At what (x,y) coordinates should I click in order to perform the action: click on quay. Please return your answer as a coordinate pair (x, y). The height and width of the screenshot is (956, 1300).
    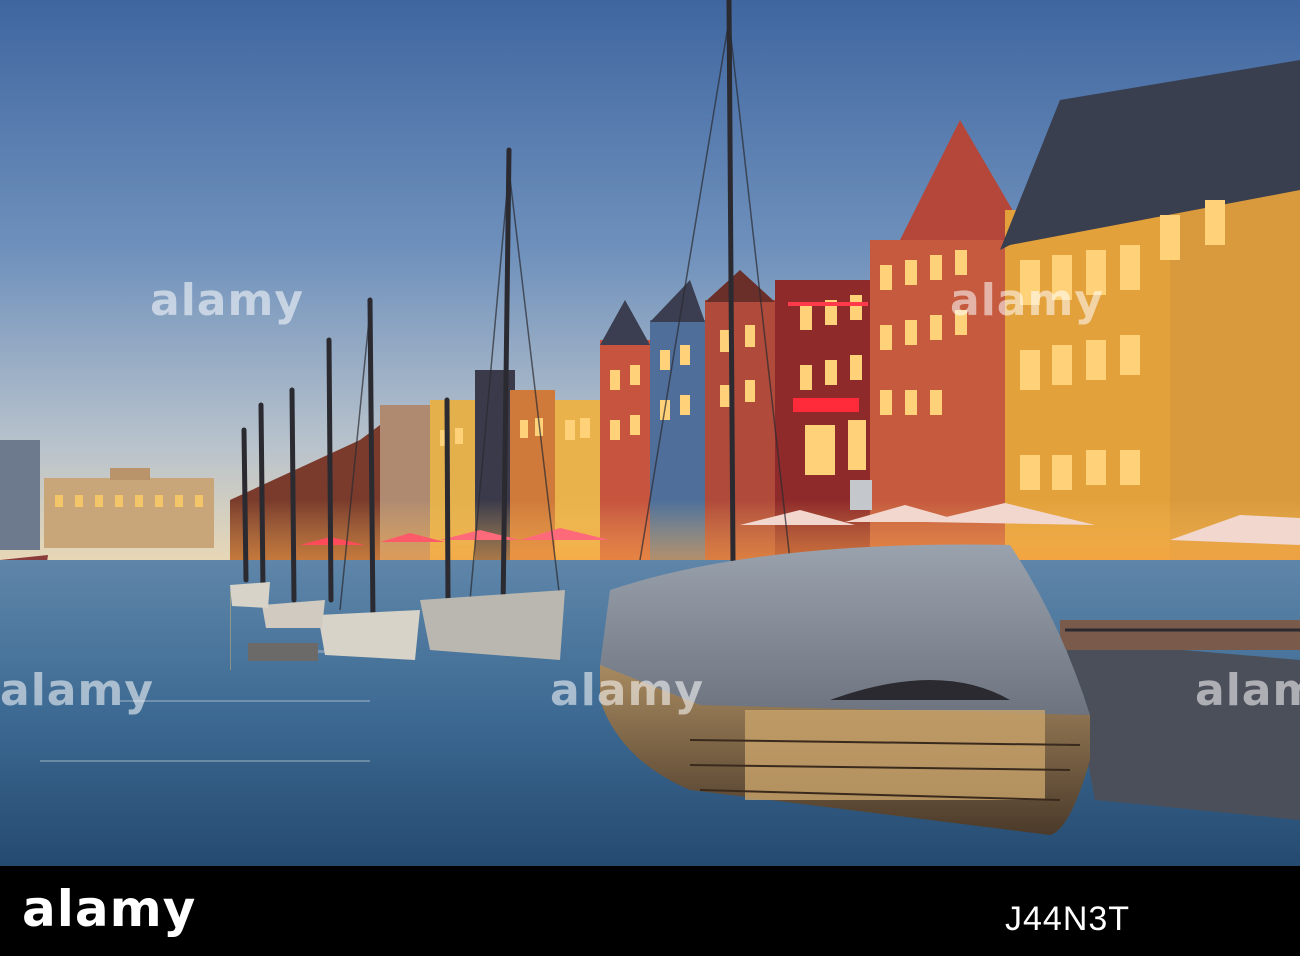
    Looking at the image, I should click on (1180, 720).